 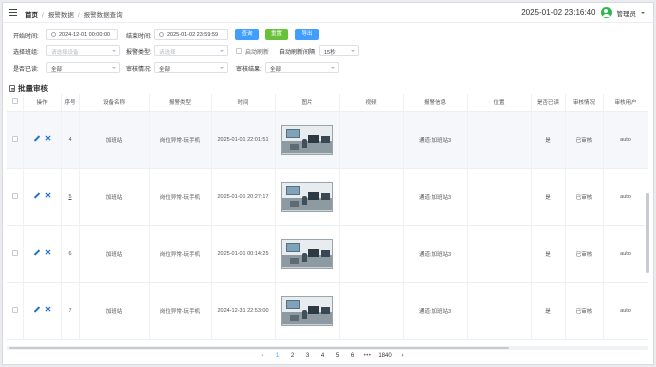 I want to click on page-button: 6, so click(x=352, y=356).